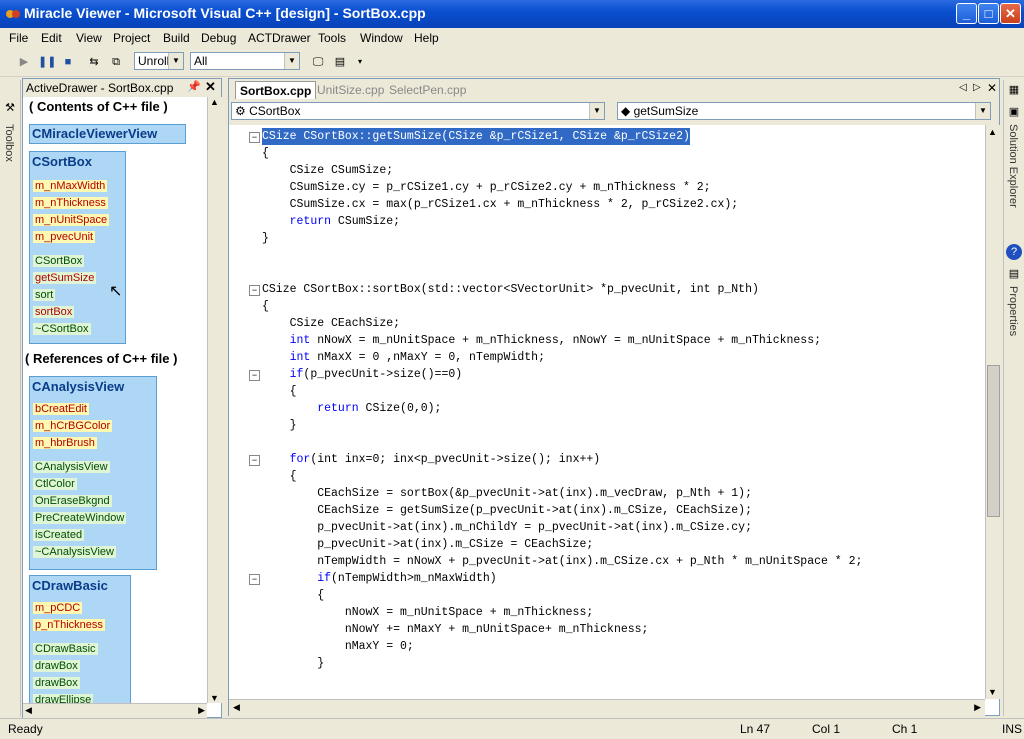 Image resolution: width=1024 pixels, height=739 pixels. What do you see at coordinates (80, 518) in the screenshot?
I see `method-item: PreCreateWindow` at bounding box center [80, 518].